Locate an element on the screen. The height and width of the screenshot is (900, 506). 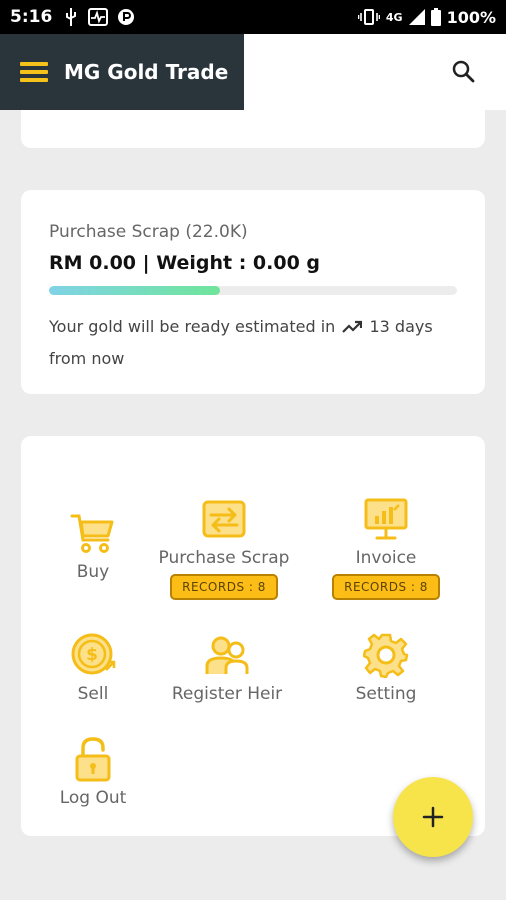
usb-icon is located at coordinates (71, 17).